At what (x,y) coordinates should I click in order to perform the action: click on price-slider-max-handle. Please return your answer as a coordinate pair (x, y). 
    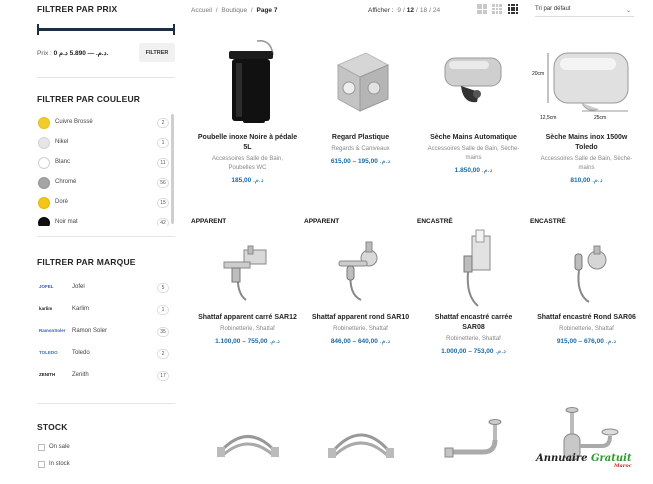
    Looking at the image, I should click on (174, 29).